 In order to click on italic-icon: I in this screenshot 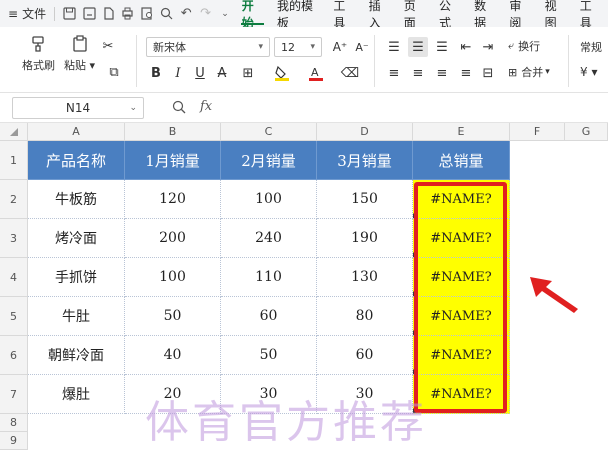, I will do `click(178, 73)`.